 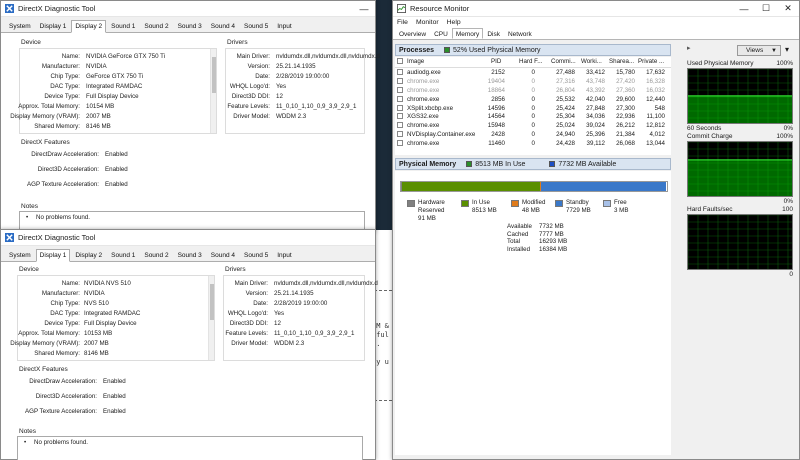 I want to click on driver-info-key: WHQL Logo'd:, so click(x=247, y=313).